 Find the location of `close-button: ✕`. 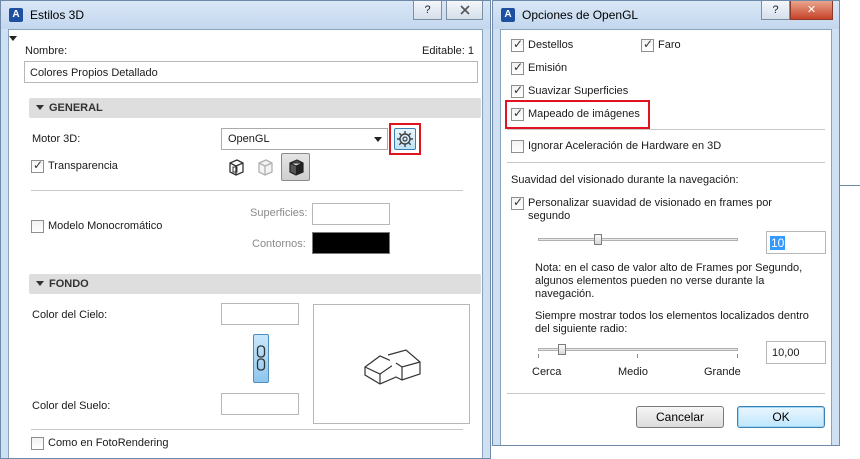

close-button: ✕ is located at coordinates (811, 10).